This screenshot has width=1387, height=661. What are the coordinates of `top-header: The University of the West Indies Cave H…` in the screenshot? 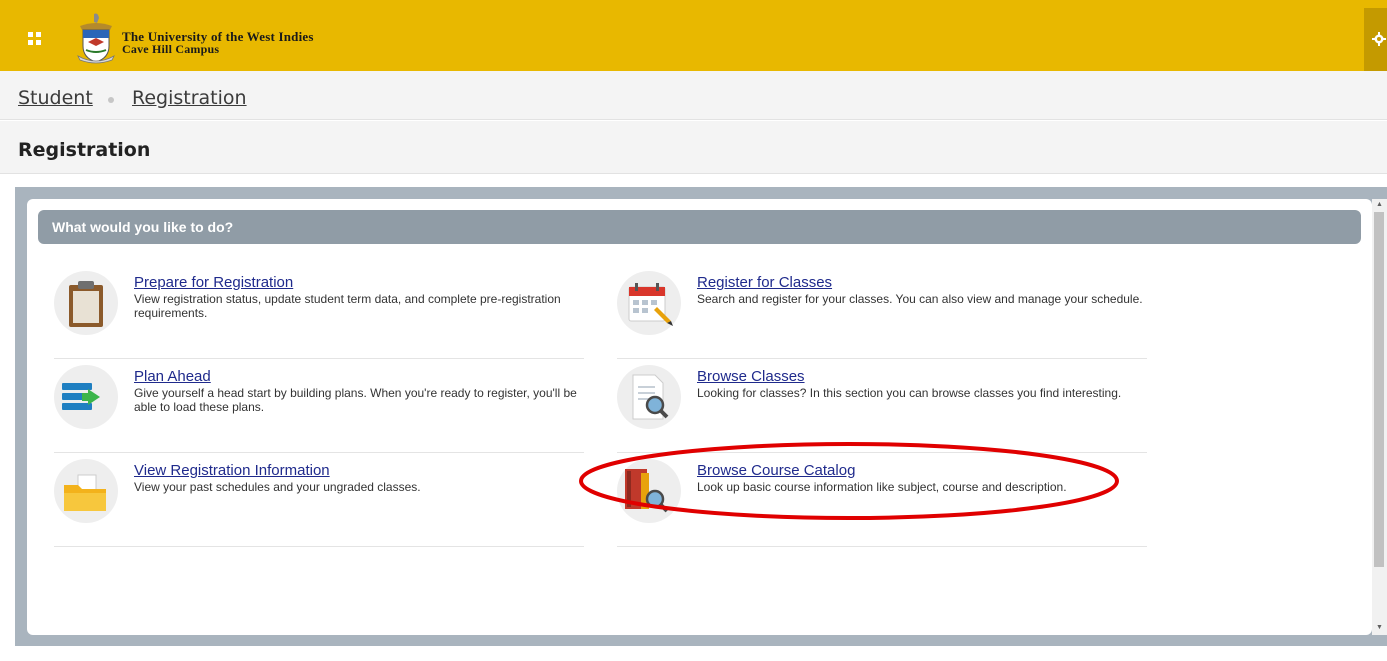 It's located at (693, 35).